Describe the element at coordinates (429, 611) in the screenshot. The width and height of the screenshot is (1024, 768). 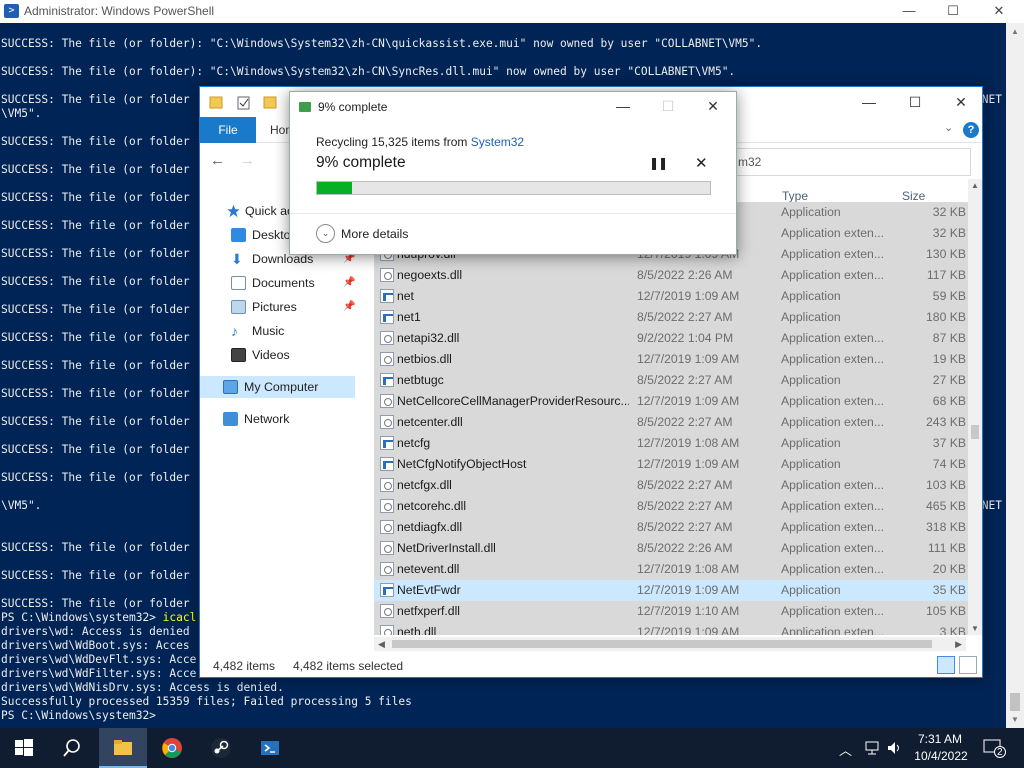
I see `file-name: netfxperf.dll` at that location.